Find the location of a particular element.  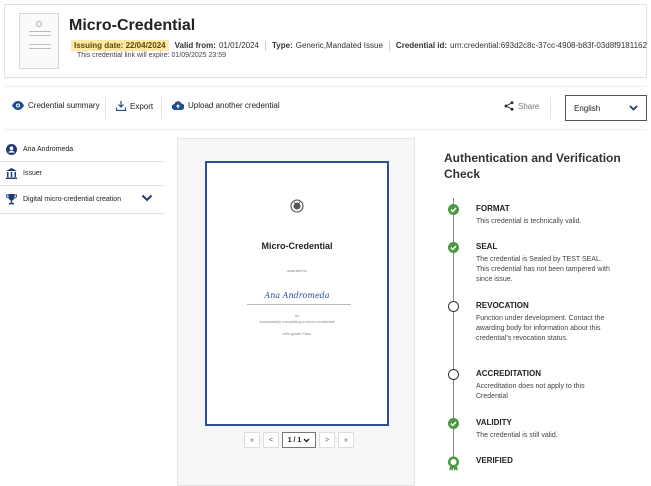

next-page-button: > is located at coordinates (327, 440).